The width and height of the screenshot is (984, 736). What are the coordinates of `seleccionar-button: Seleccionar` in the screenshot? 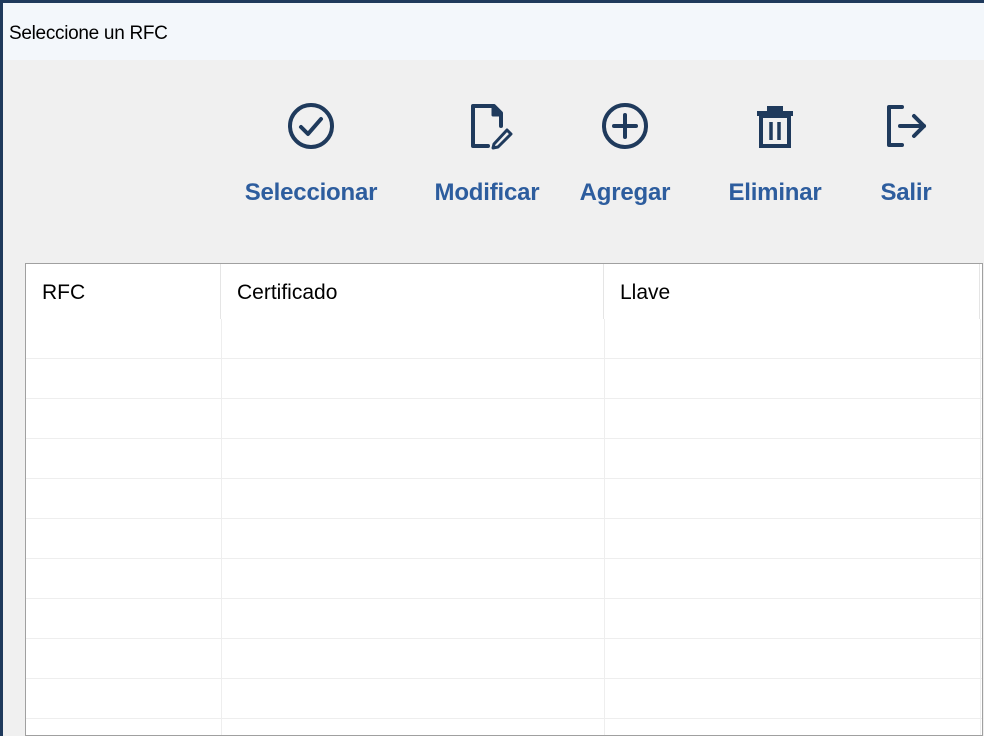 It's located at (311, 170).